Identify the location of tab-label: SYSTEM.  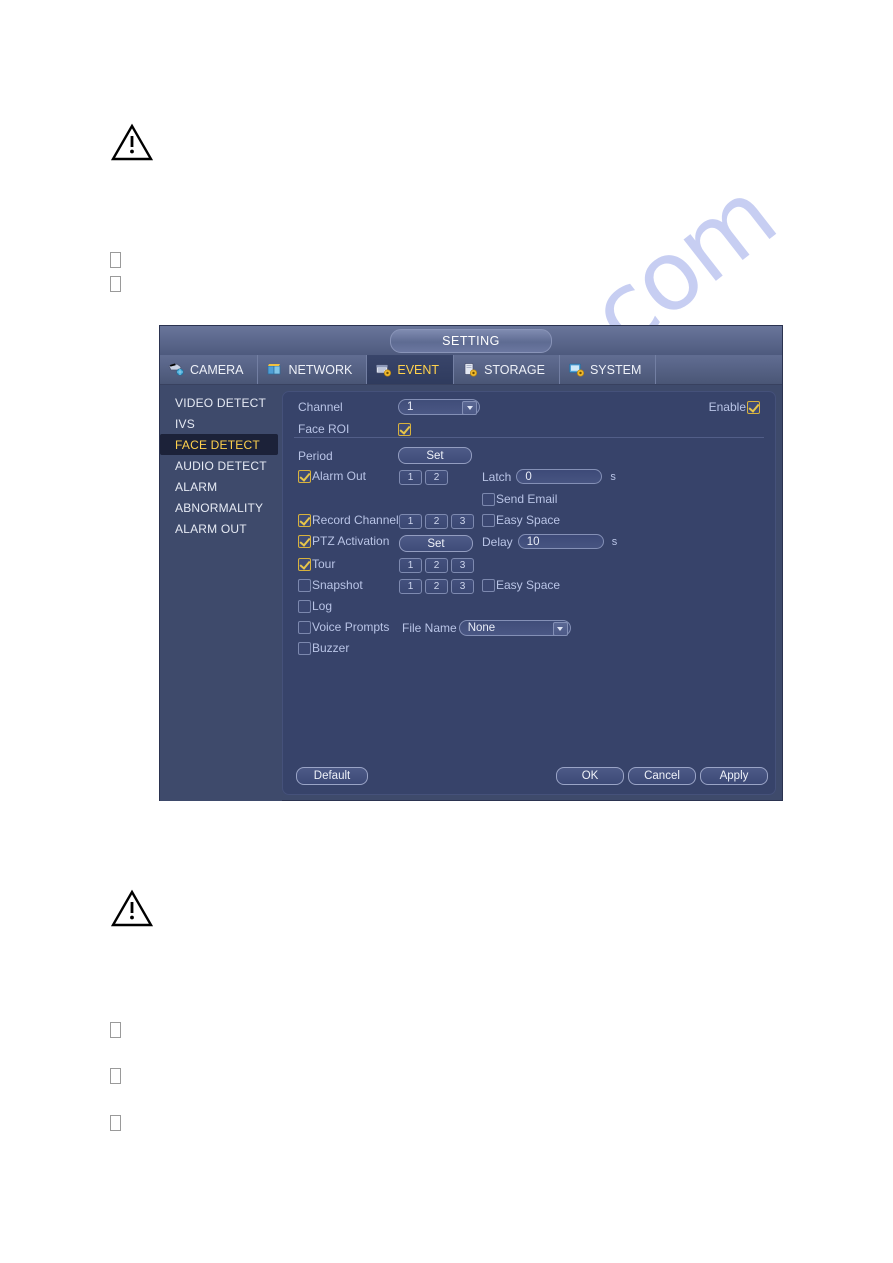
(615, 369).